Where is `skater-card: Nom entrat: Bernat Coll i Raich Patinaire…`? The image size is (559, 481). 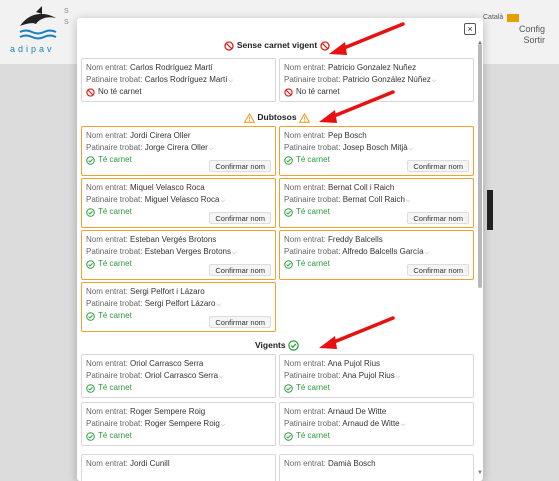
skater-card: Nom entrat: Bernat Coll i Raich Patinaire… is located at coordinates (376, 203).